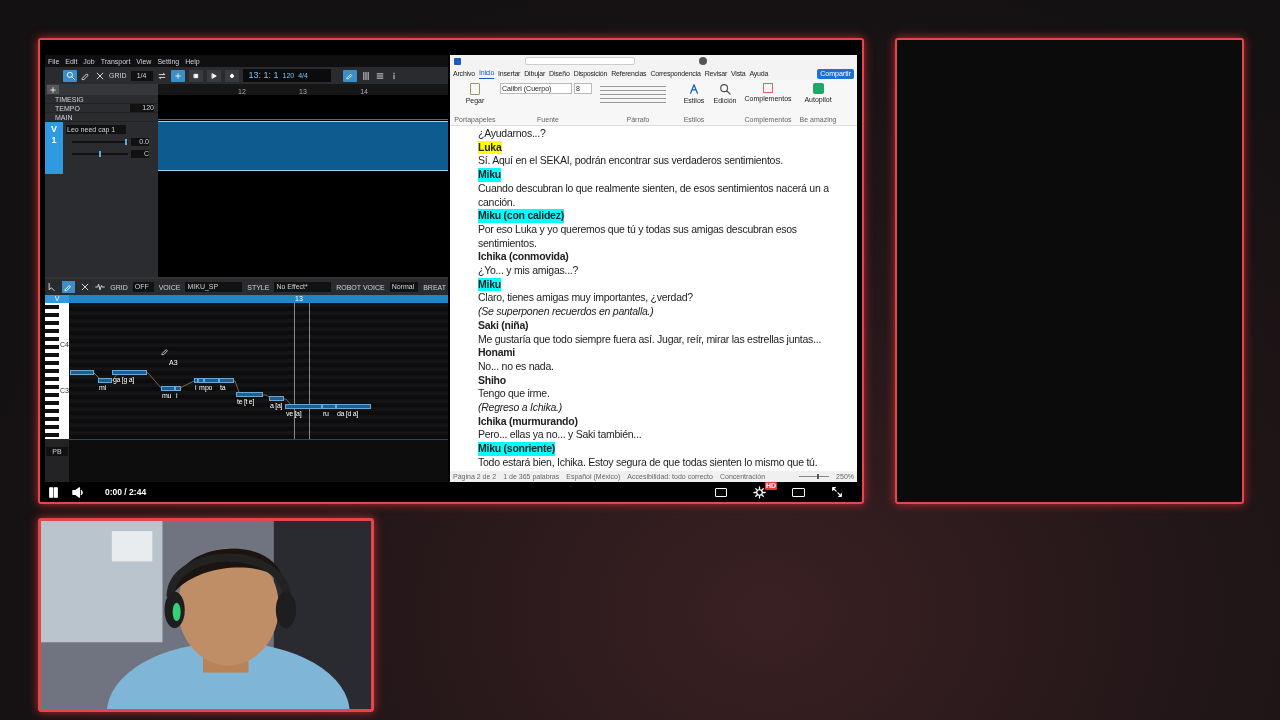 Image resolution: width=1280 pixels, height=720 pixels. Describe the element at coordinates (78, 492) in the screenshot. I see `volume-icon` at that location.